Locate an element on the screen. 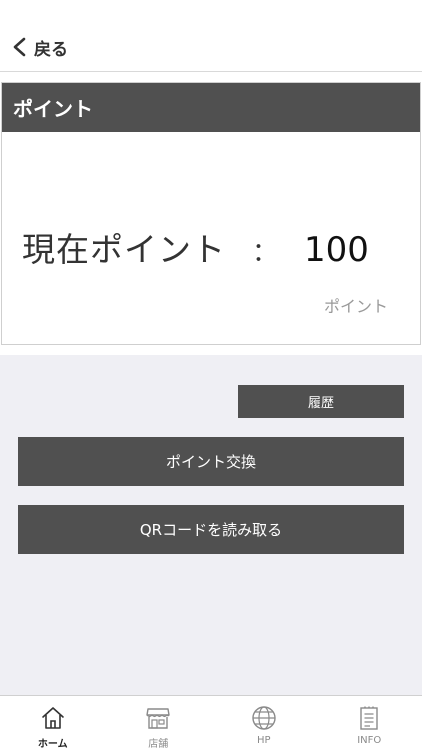  home-icon is located at coordinates (52, 718).